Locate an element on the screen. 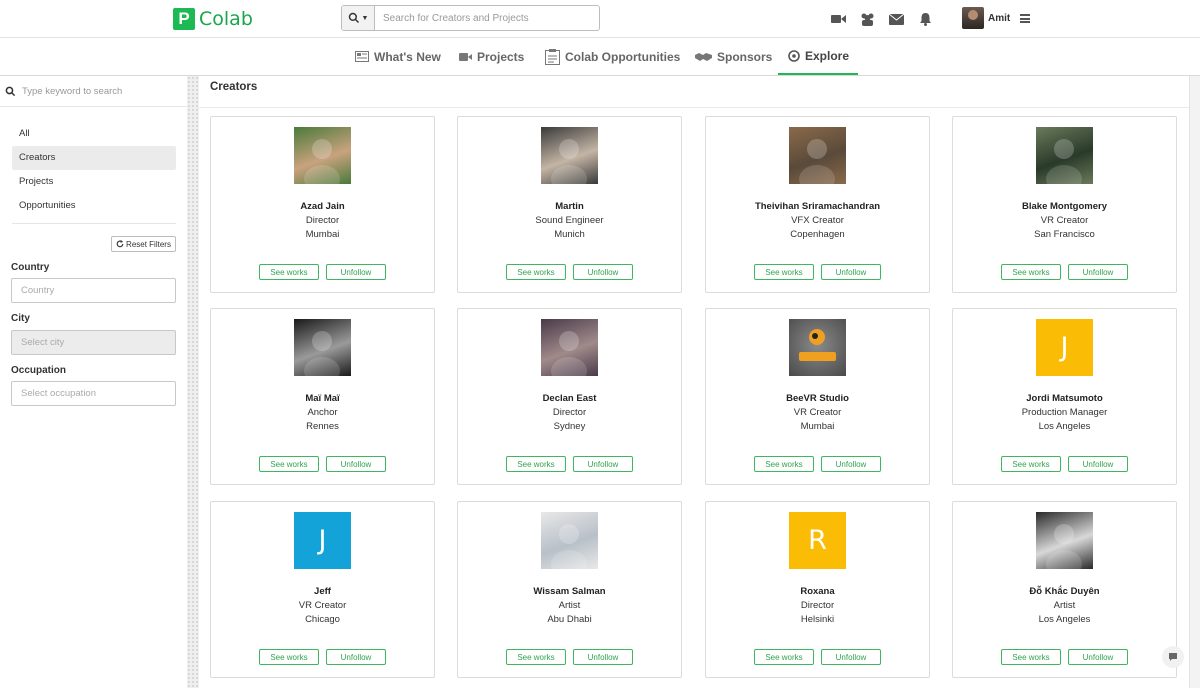 Image resolution: width=1200 pixels, height=688 pixels. user-menu: Amit is located at coordinates (996, 18).